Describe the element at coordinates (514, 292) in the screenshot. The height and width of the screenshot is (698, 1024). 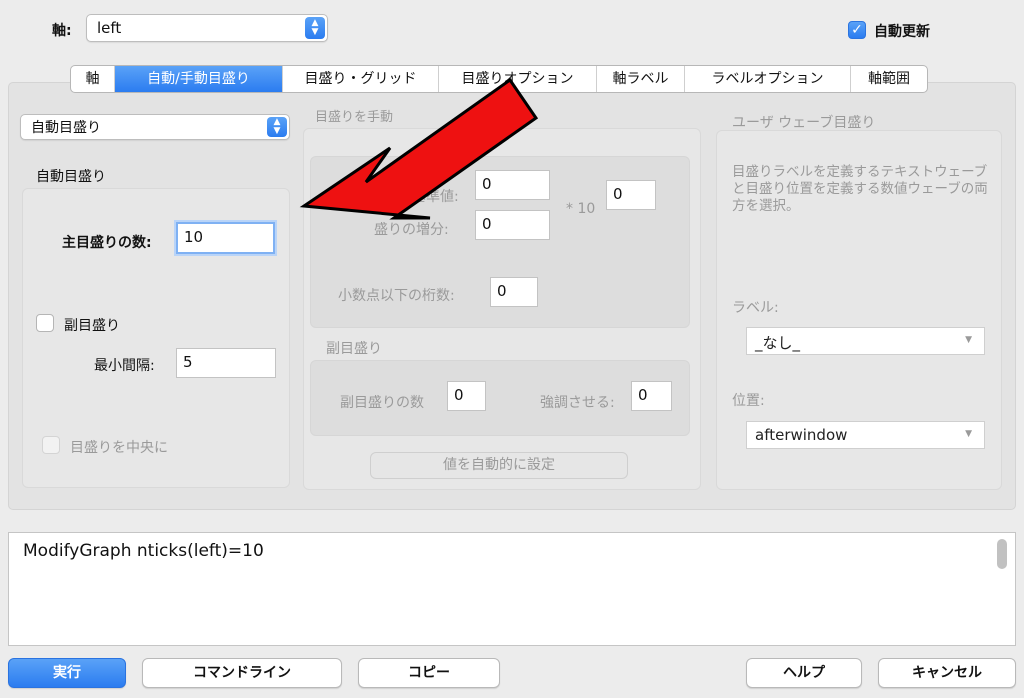
I see `decimals-input: 0` at that location.